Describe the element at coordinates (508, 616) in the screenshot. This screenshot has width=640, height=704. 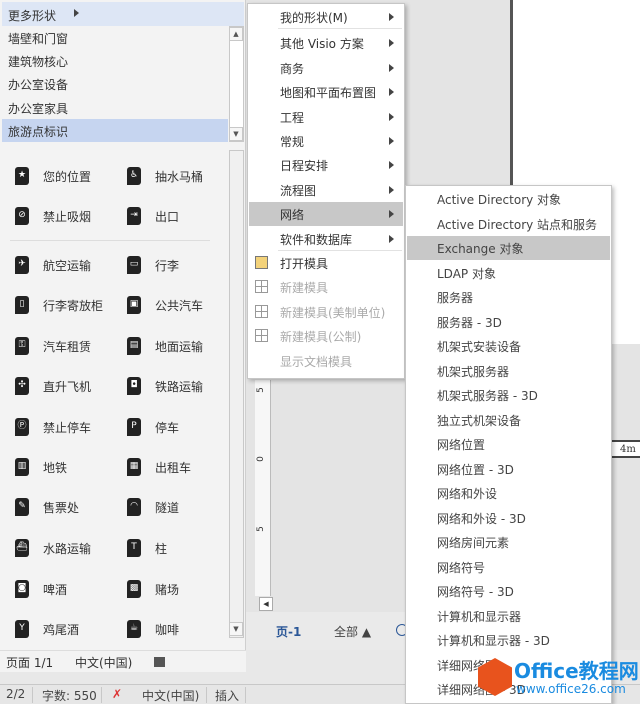
I see `submenu-item: 计算机和显示器` at that location.